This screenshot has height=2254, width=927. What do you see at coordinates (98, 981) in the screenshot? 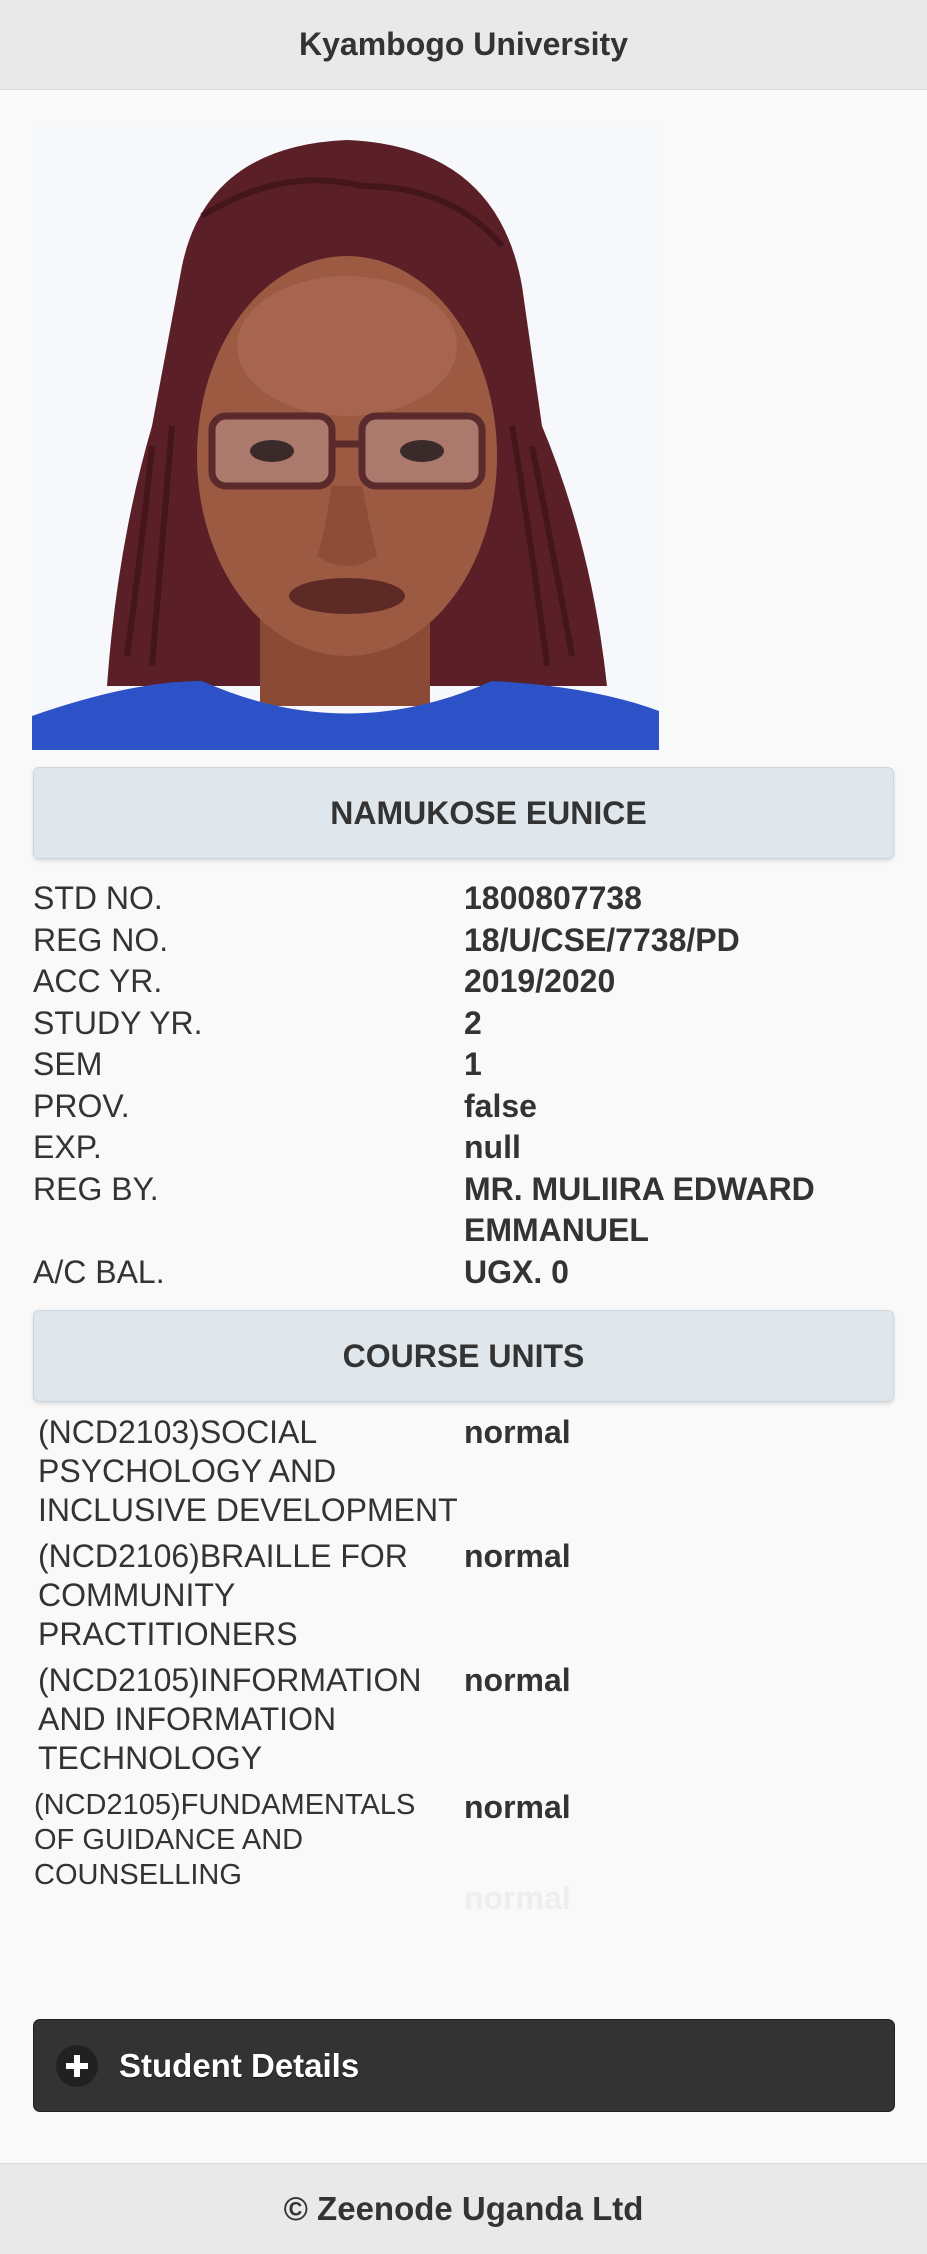
I see `info-label: ACC YR.` at bounding box center [98, 981].